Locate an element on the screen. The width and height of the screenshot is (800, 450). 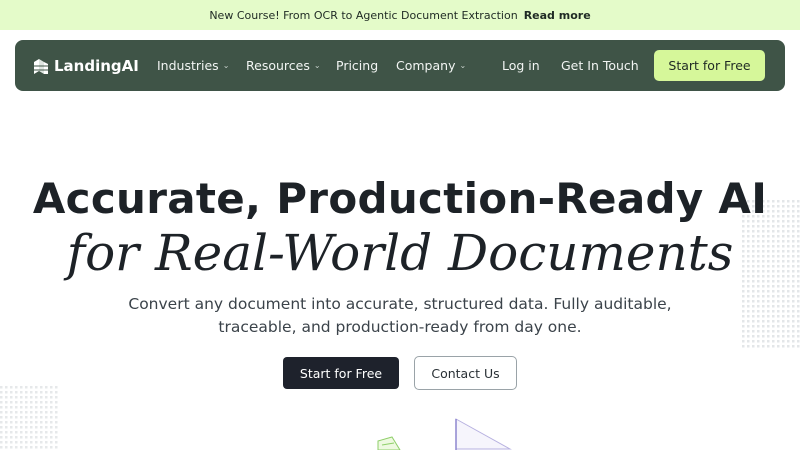
logo: LandingAI is located at coordinates (86, 65).